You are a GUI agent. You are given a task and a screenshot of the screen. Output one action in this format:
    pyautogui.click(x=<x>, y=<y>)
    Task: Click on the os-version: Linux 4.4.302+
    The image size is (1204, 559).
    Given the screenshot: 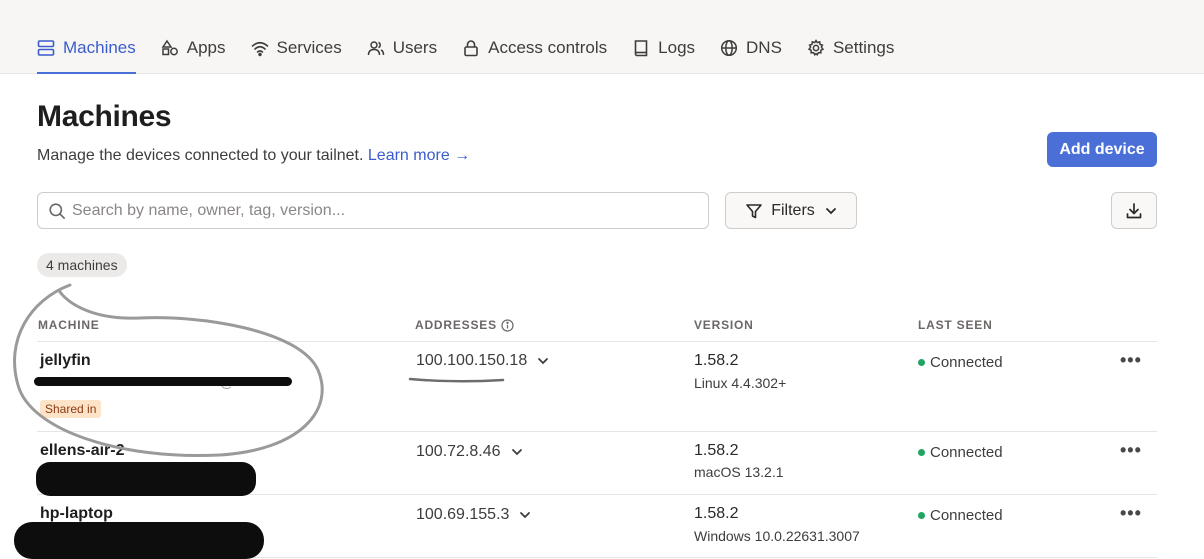 What is the action you would take?
    pyautogui.click(x=740, y=383)
    